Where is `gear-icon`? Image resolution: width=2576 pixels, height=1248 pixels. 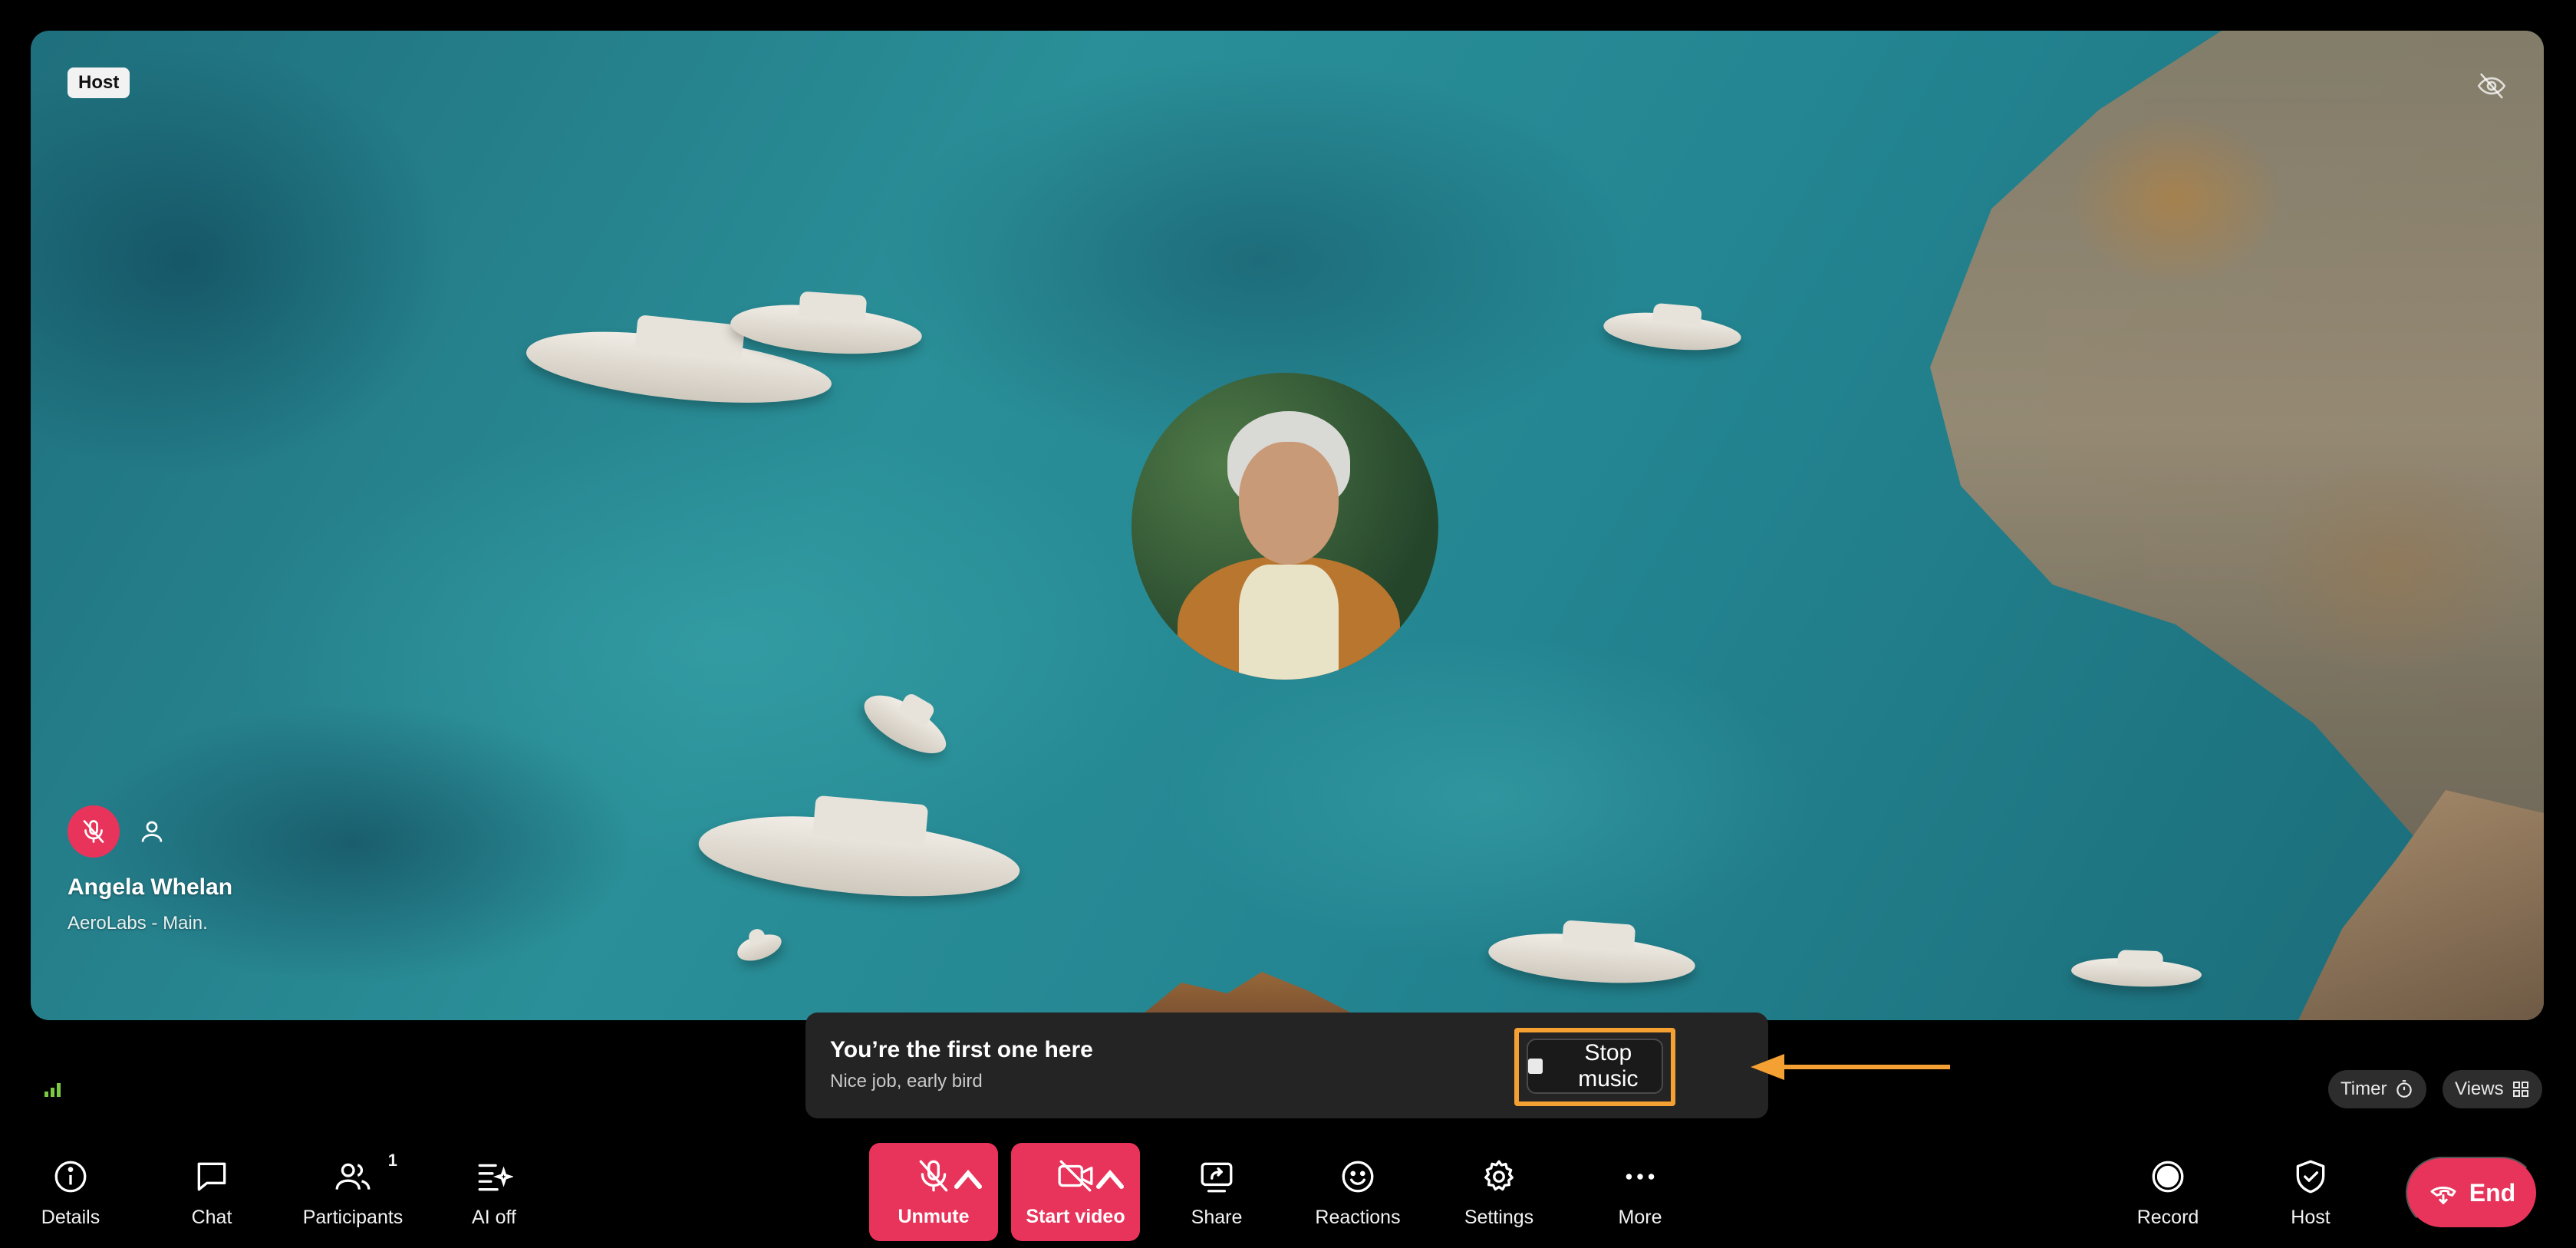 gear-icon is located at coordinates (1499, 1175).